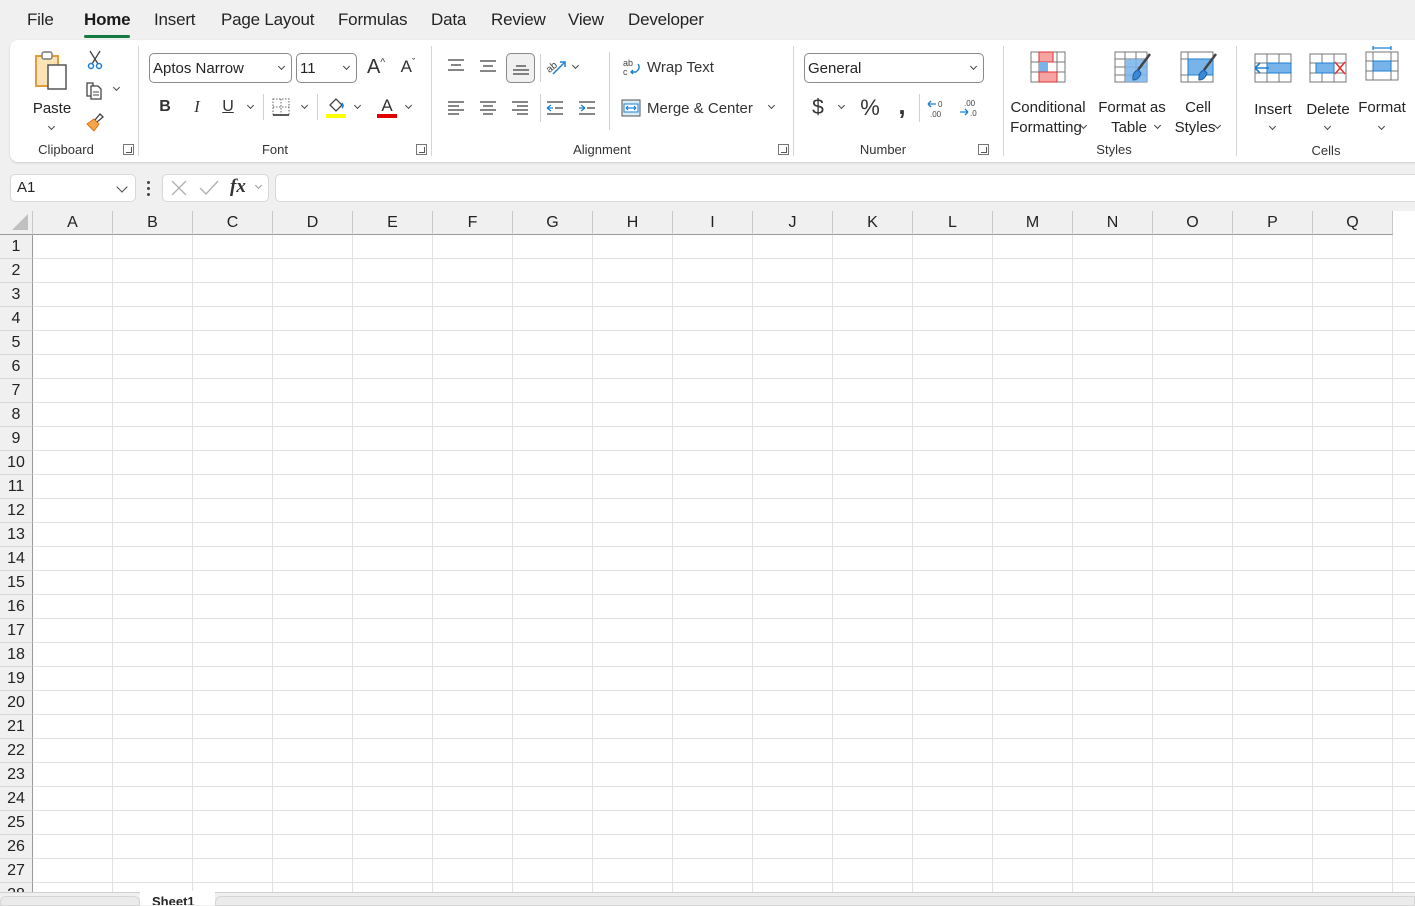 The image size is (1415, 906). Describe the element at coordinates (16, 391) in the screenshot. I see `row-header-7: 7` at that location.